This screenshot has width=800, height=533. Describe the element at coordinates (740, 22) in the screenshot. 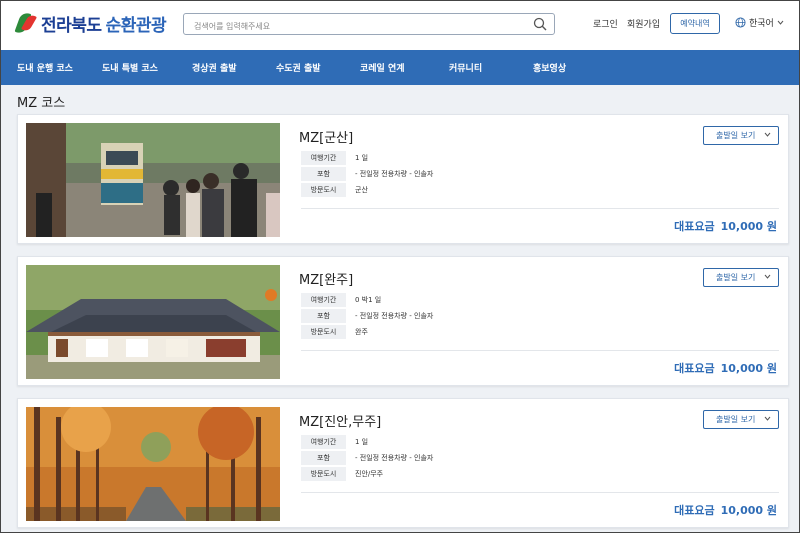

I see `globe-icon` at that location.